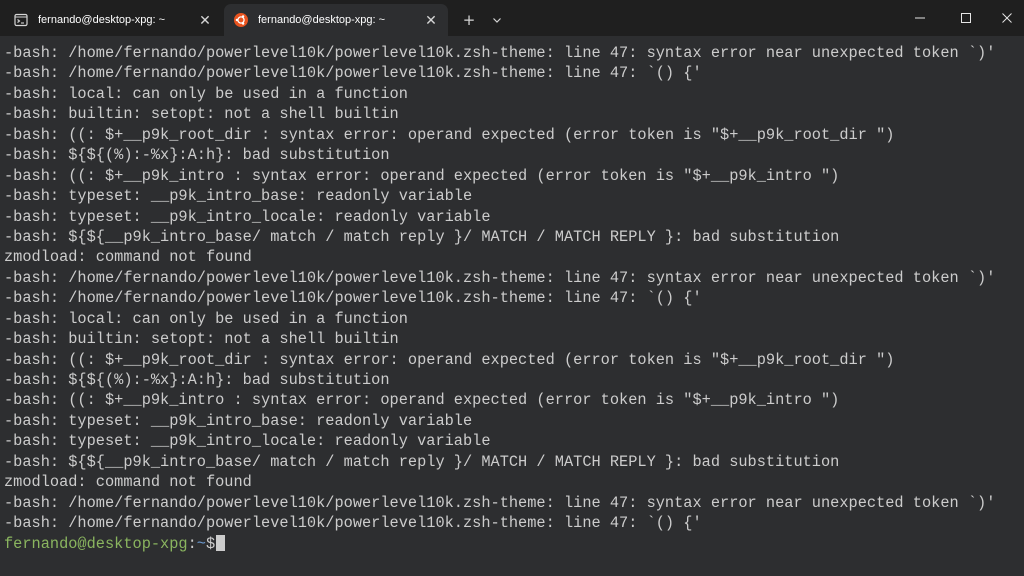 Image resolution: width=1024 pixels, height=576 pixels. Describe the element at coordinates (497, 20) in the screenshot. I see `tab-dropdown-chevron-down-icon` at that location.